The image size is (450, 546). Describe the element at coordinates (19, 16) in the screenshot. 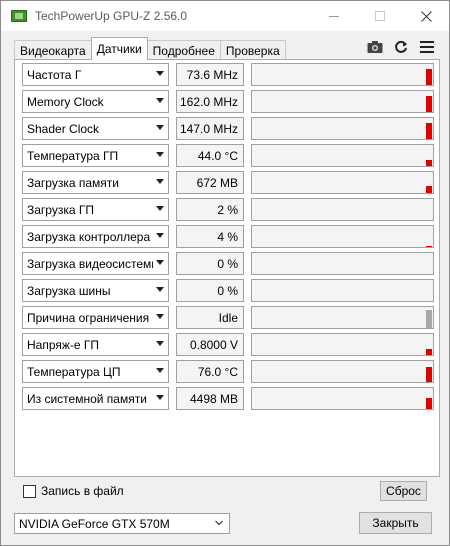

I see `gpuz-app-icon` at that location.